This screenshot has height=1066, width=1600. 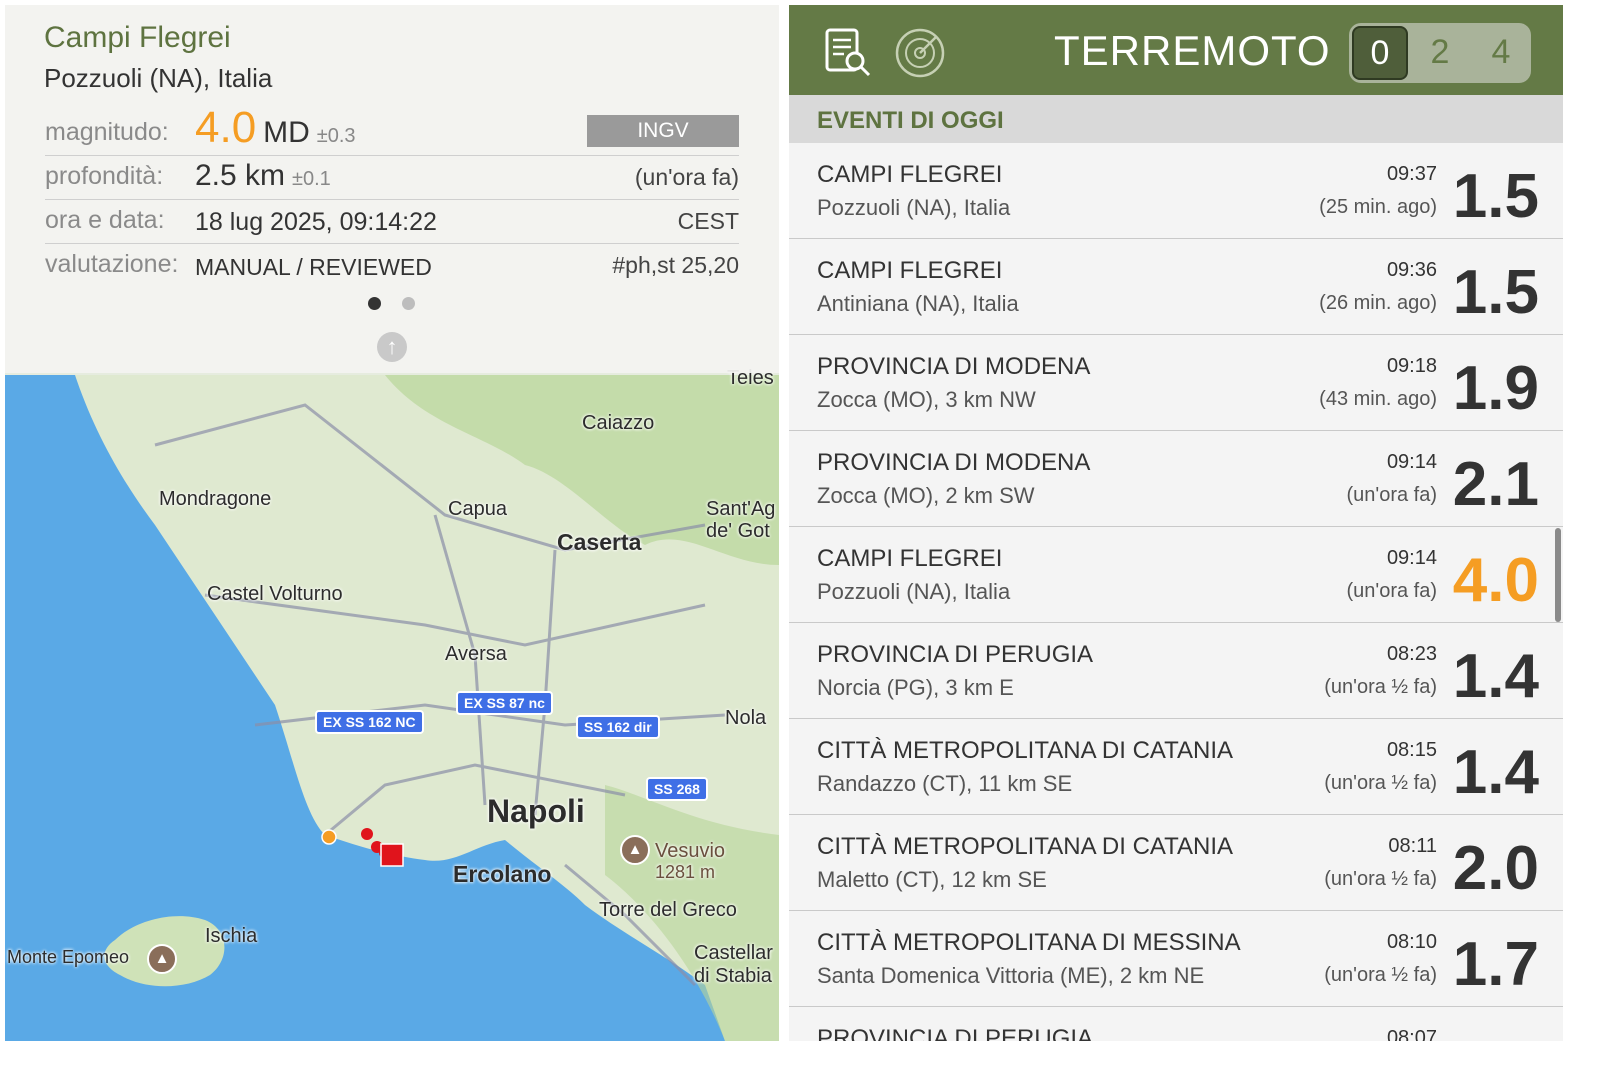 What do you see at coordinates (137, 37) in the screenshot?
I see `event-title: Campi Flegrei` at bounding box center [137, 37].